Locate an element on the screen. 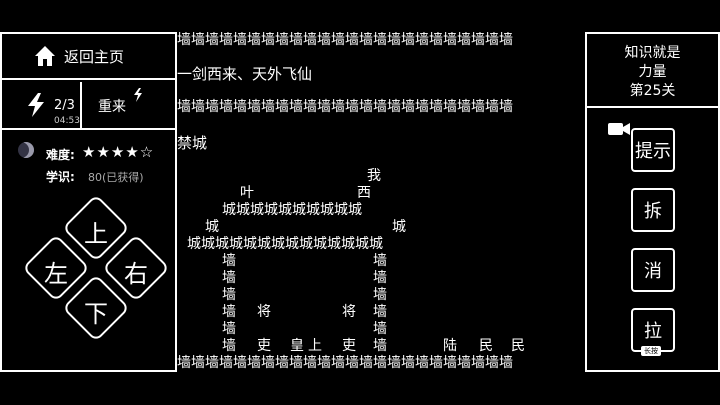  city-row-top: 城城城城城城城城城城 is located at coordinates (292, 210).